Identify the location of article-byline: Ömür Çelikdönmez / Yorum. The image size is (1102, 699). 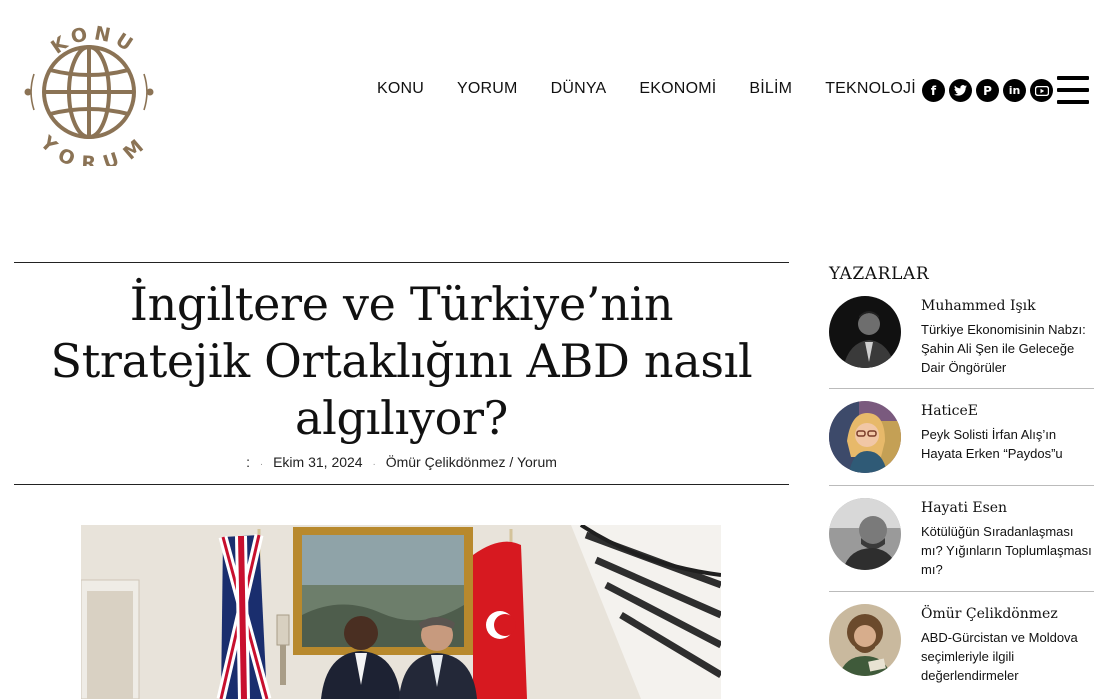
(471, 462).